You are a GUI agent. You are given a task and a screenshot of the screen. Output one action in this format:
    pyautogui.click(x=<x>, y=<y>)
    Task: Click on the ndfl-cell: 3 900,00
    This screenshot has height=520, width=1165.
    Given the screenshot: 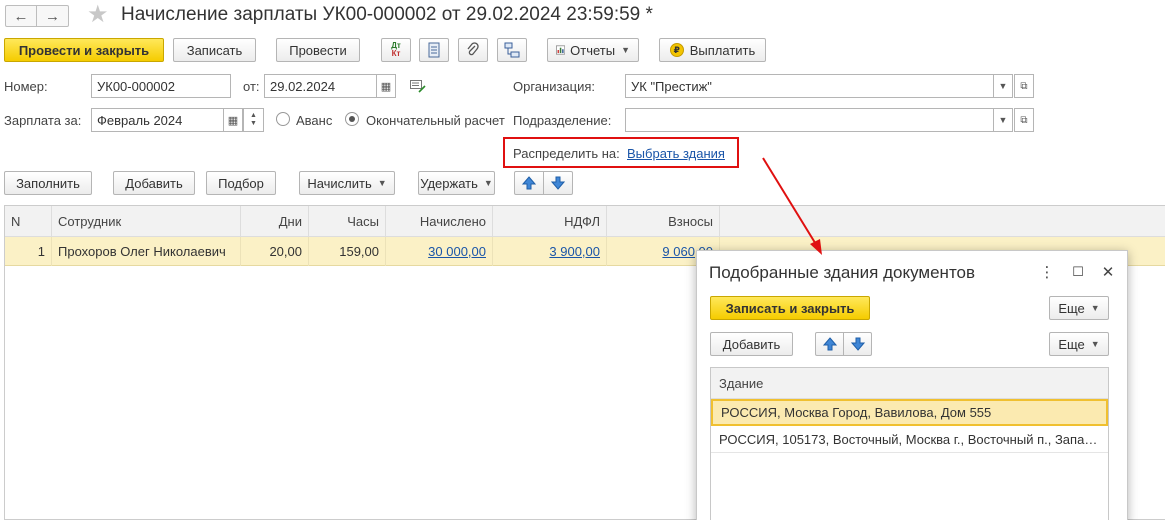 What is the action you would take?
    pyautogui.click(x=550, y=251)
    